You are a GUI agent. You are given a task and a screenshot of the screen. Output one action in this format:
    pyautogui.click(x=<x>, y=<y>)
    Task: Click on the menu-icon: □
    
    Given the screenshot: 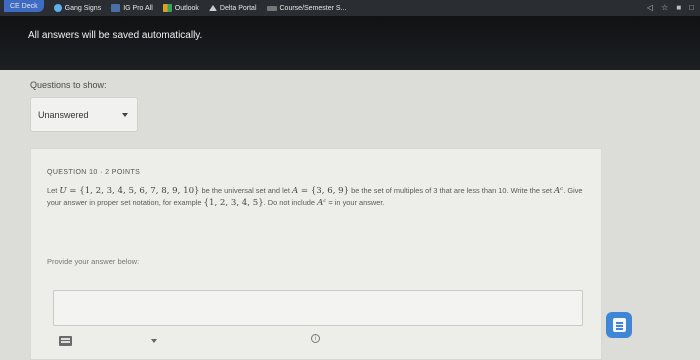 What is the action you would take?
    pyautogui.click(x=691, y=7)
    